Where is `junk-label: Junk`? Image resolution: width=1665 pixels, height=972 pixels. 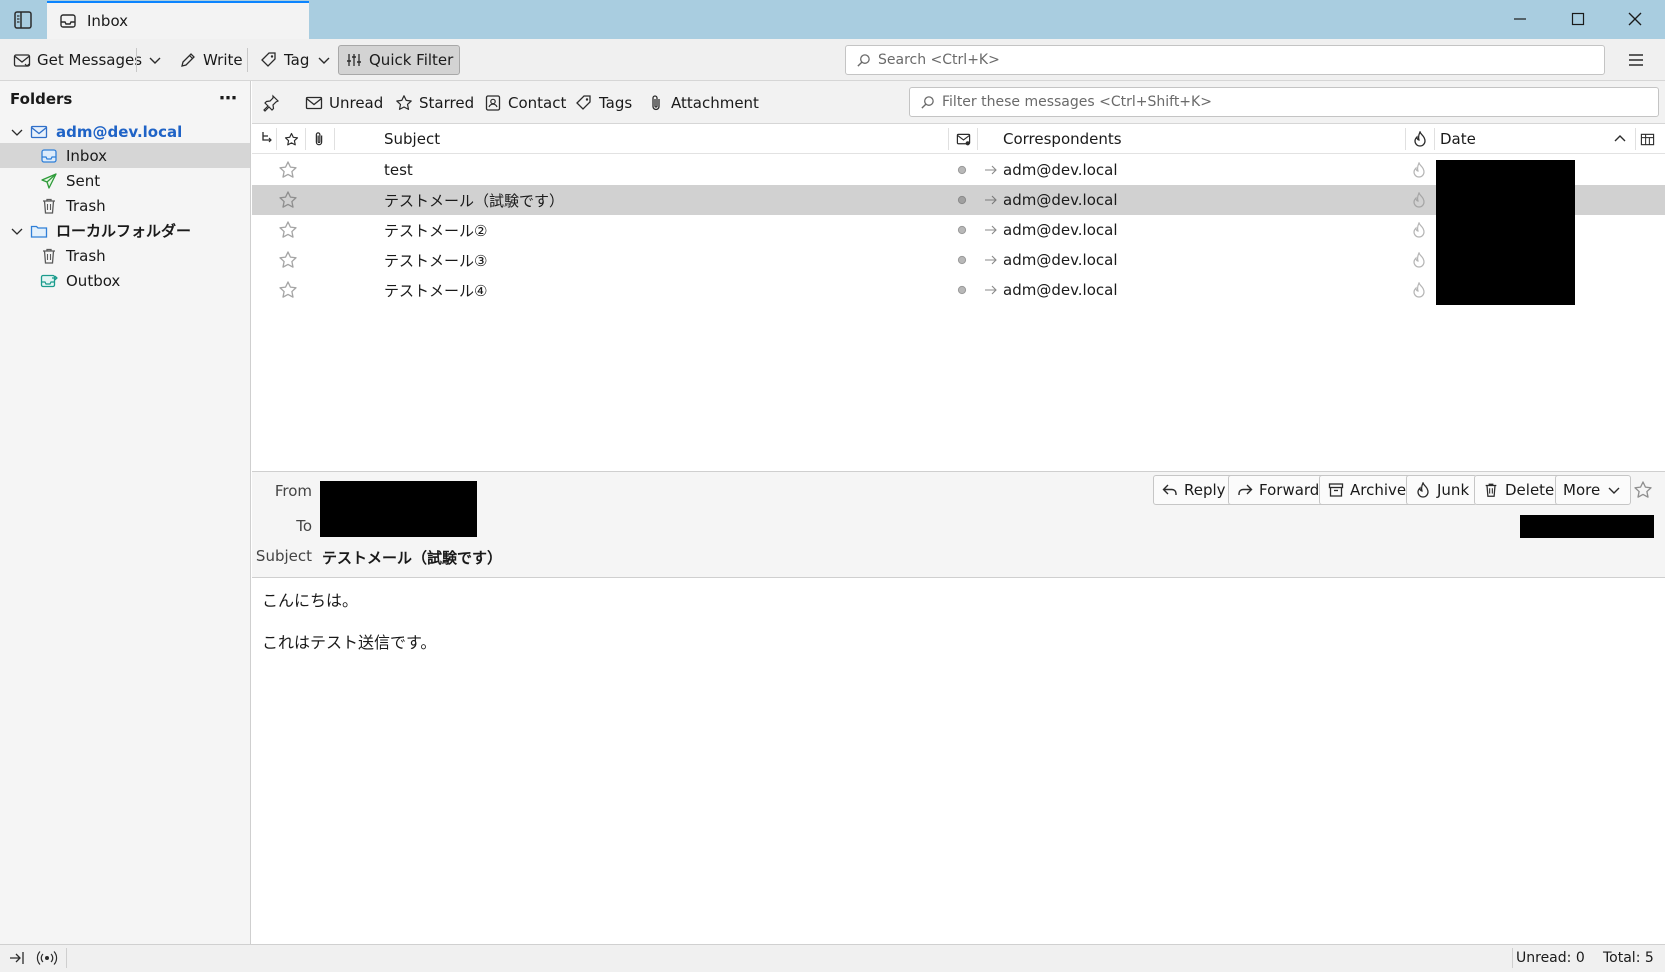
junk-label: Junk is located at coordinates (1453, 490).